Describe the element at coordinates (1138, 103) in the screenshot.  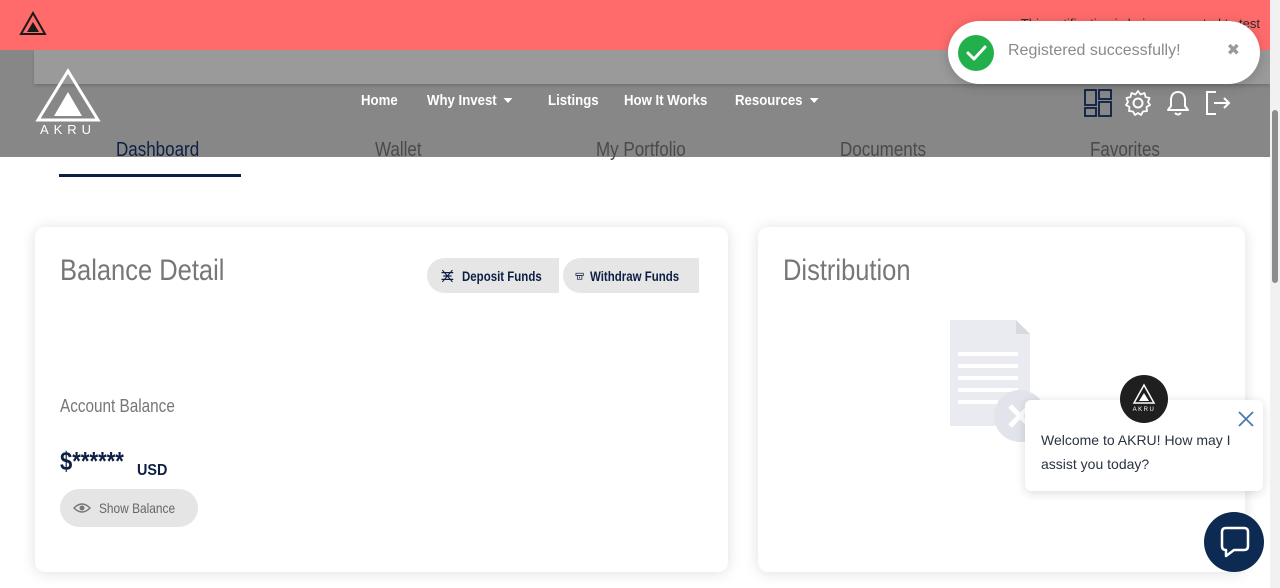
I see `settings-gear-icon` at that location.